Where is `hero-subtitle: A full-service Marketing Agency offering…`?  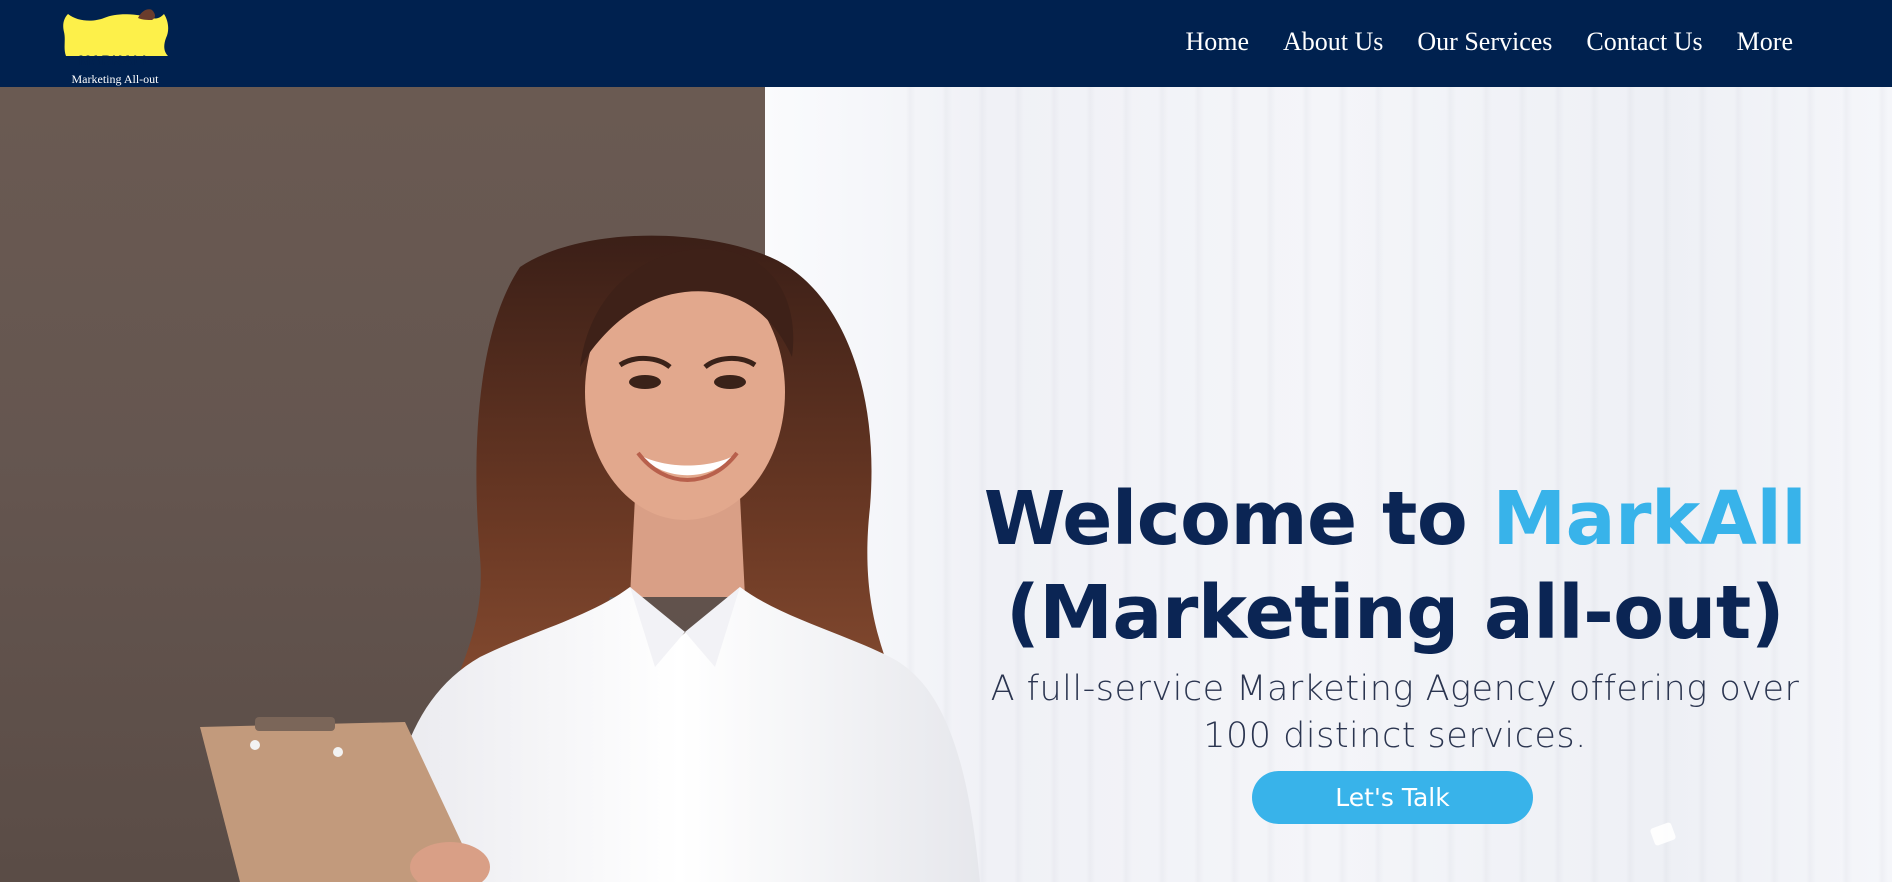
hero-subtitle: A full-service Marketing Agency offering… is located at coordinates (1395, 712).